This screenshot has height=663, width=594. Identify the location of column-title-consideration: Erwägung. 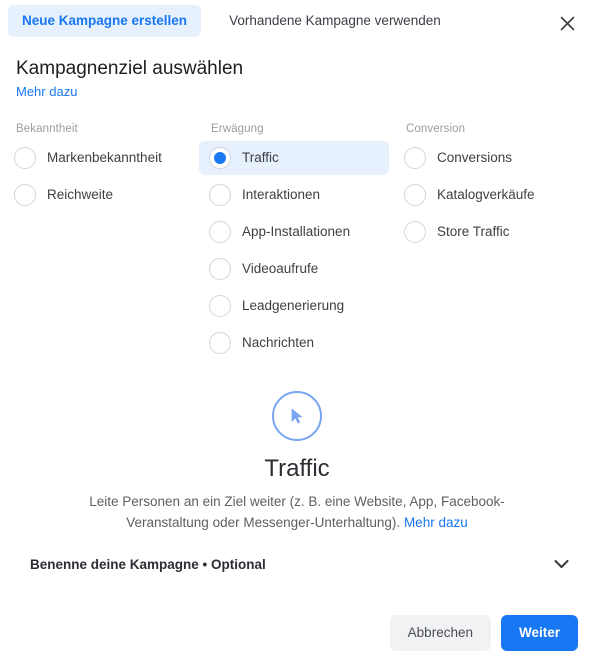
(237, 128).